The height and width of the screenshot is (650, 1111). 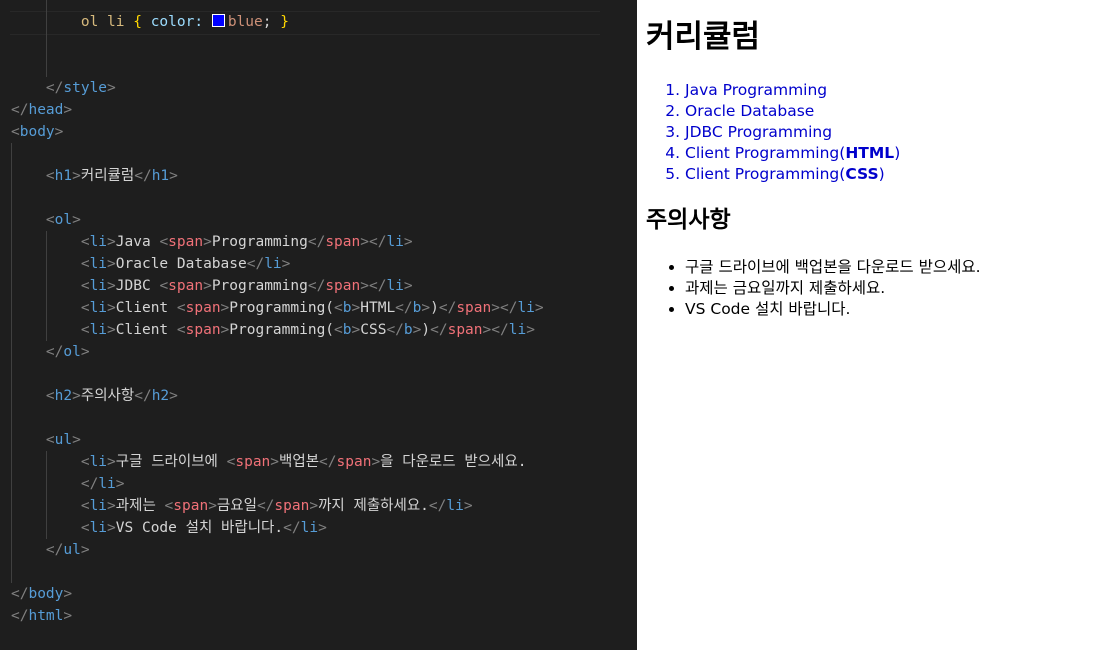 What do you see at coordinates (792, 174) in the screenshot?
I see `list-item: Client Programming(CSS)` at bounding box center [792, 174].